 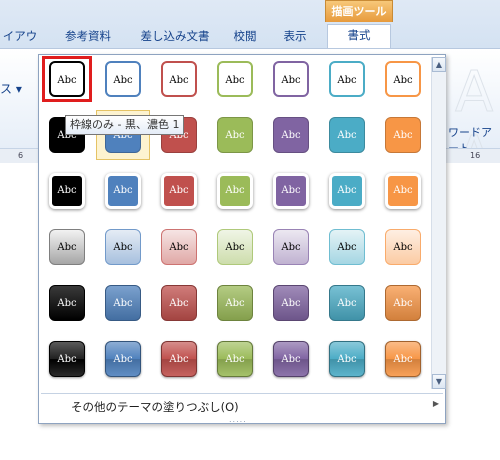 What do you see at coordinates (242, 404) in the screenshot?
I see `more-theme-fills-menu-item: その他のテーマの塗りつぶし(O) ▶` at bounding box center [242, 404].